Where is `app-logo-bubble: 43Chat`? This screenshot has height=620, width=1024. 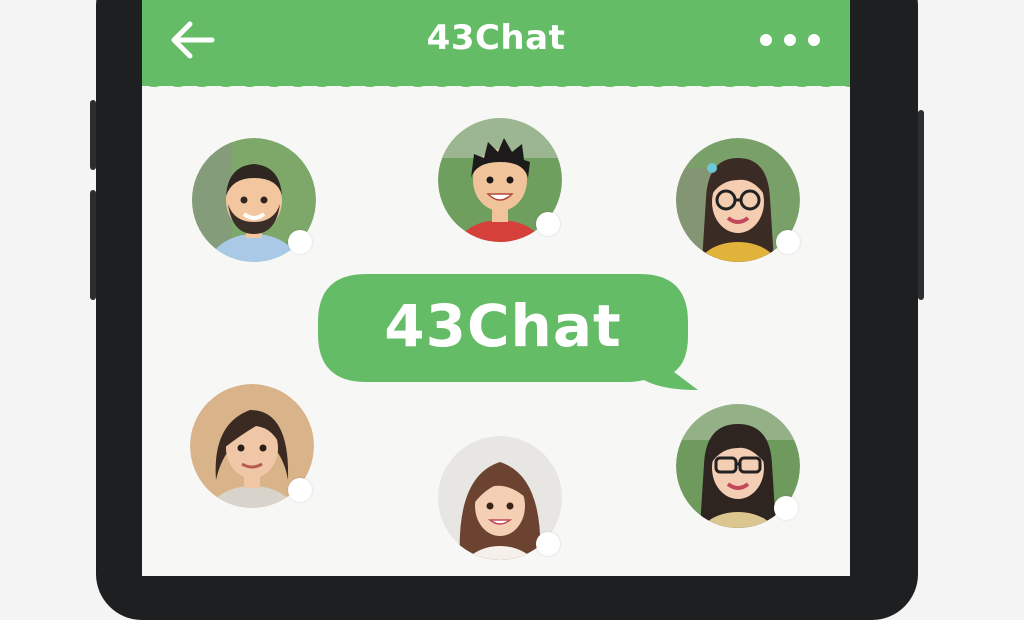
app-logo-bubble: 43Chat is located at coordinates (510, 336).